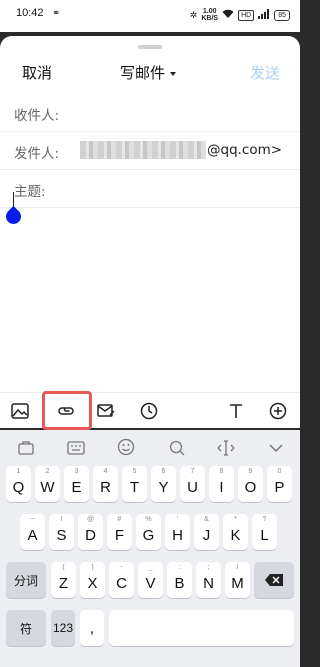 This screenshot has height=667, width=320. I want to click on key-i: 8I, so click(221, 484).